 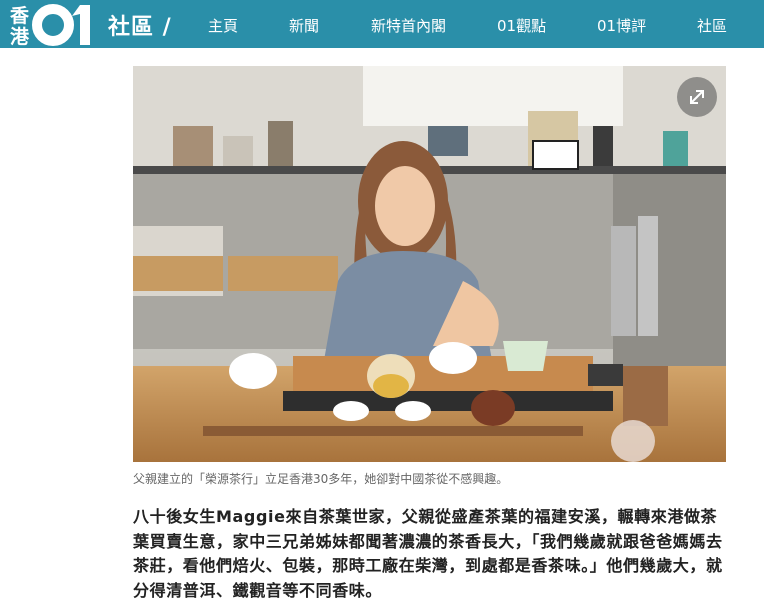 What do you see at coordinates (223, 25) in the screenshot?
I see `nav-item-home: 主頁` at bounding box center [223, 25].